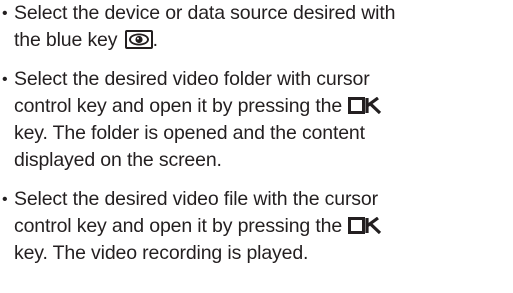 The width and height of the screenshot is (513, 293). What do you see at coordinates (66, 40) in the screenshot?
I see `bullet-line: the blue key` at bounding box center [66, 40].